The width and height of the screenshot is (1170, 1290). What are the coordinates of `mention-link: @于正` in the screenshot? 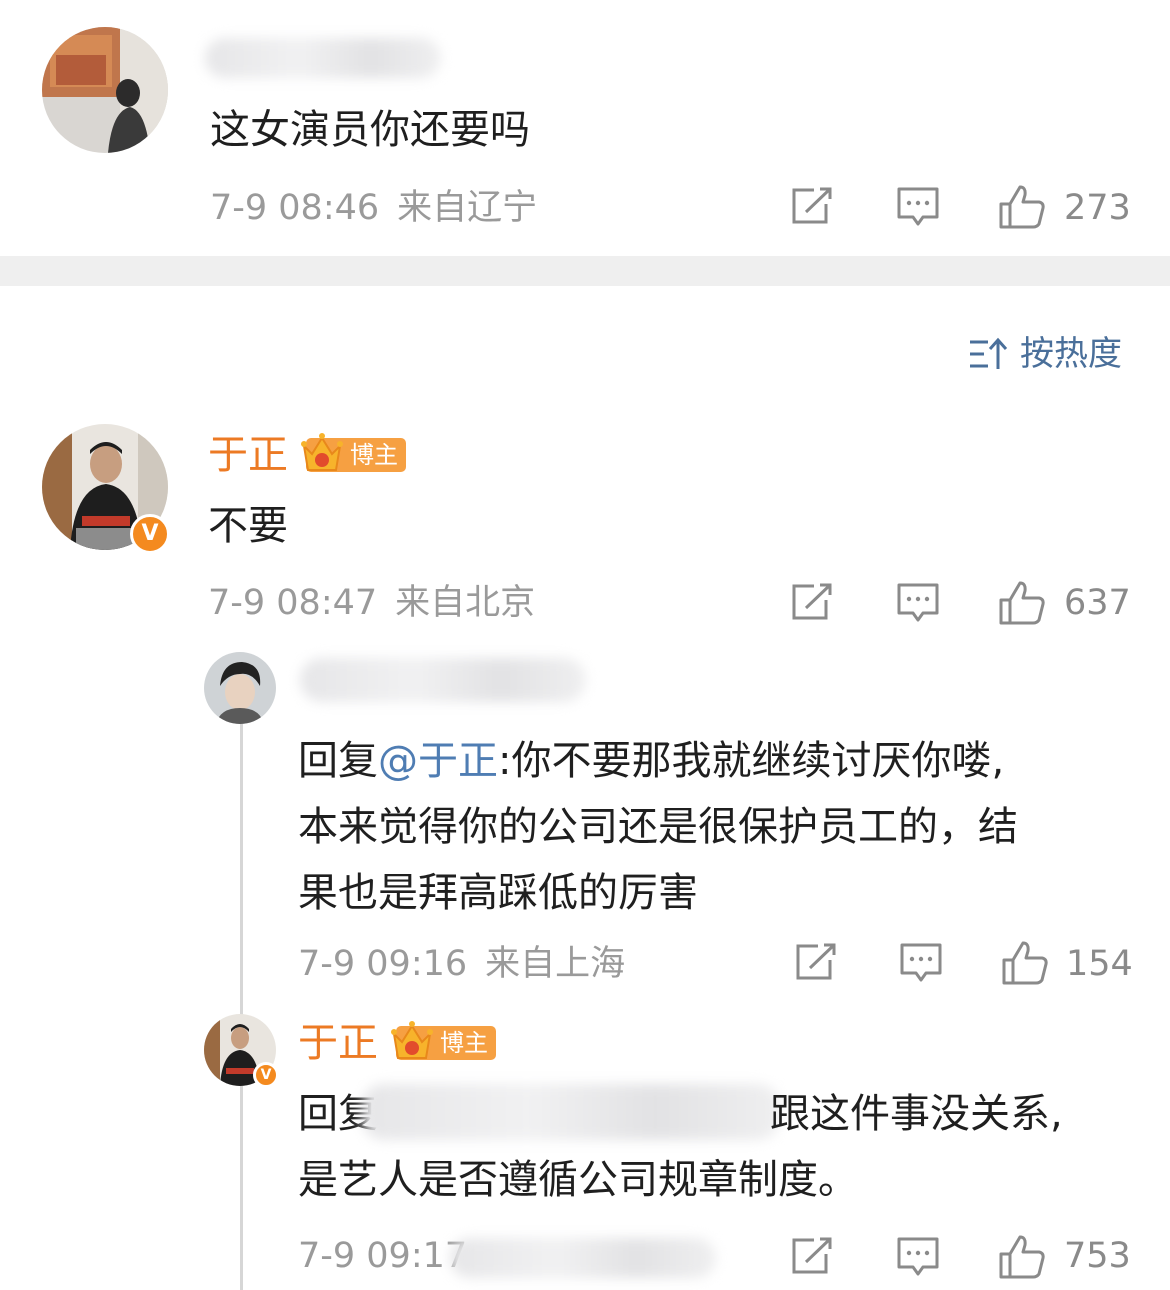 It's located at (438, 761).